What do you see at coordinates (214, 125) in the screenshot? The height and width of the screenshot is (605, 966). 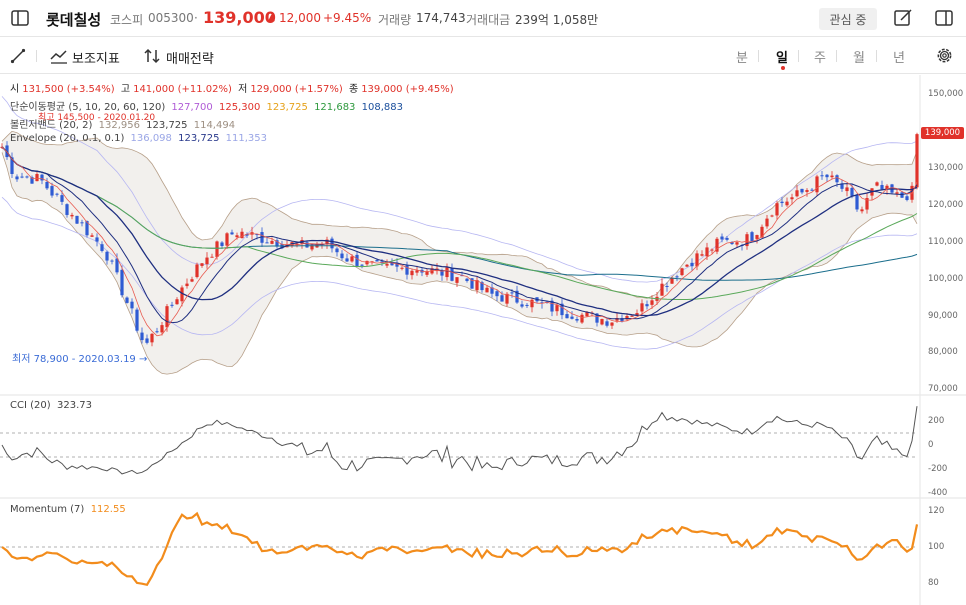 I see `bollinger-lower: 114,494` at bounding box center [214, 125].